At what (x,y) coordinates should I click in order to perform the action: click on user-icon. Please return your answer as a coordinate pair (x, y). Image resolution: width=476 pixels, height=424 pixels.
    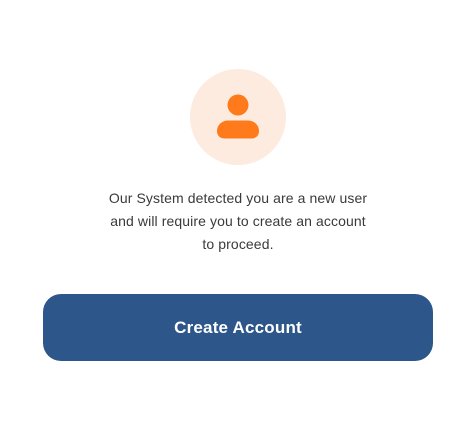
    Looking at the image, I should click on (238, 116).